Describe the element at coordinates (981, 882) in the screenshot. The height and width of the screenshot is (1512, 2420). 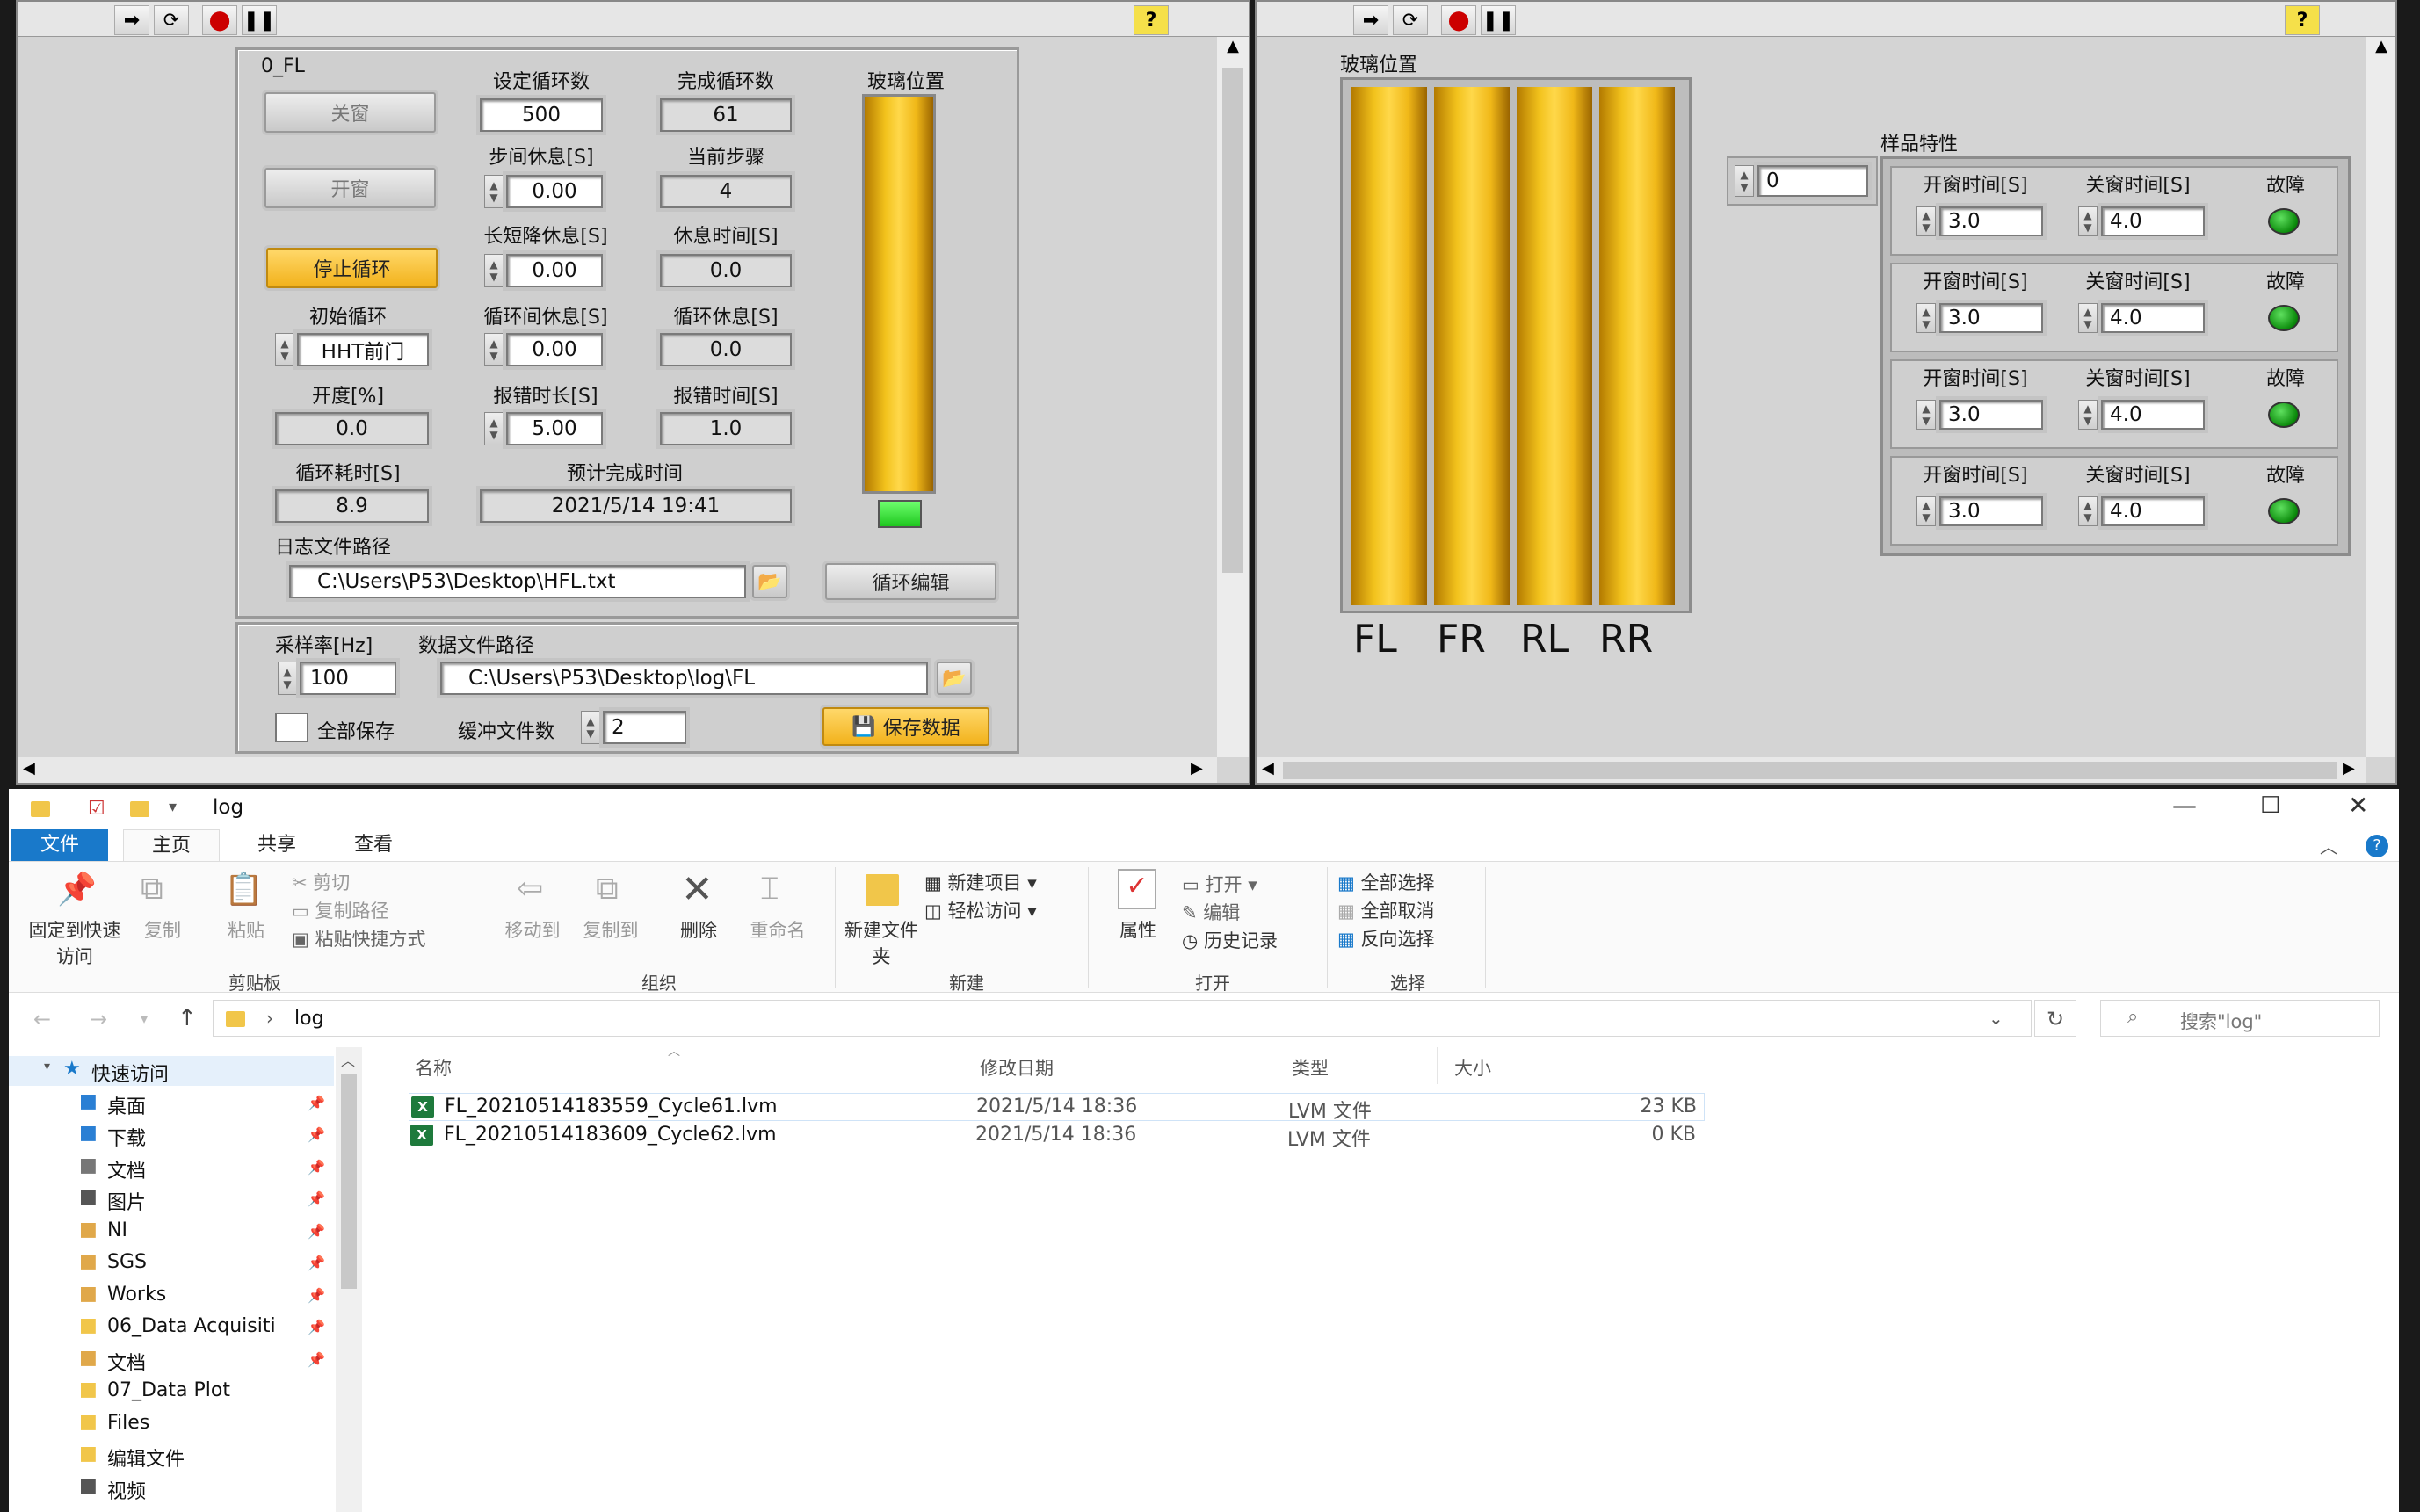
I see `new-item-button: ▦ 新建项目 ▾` at that location.